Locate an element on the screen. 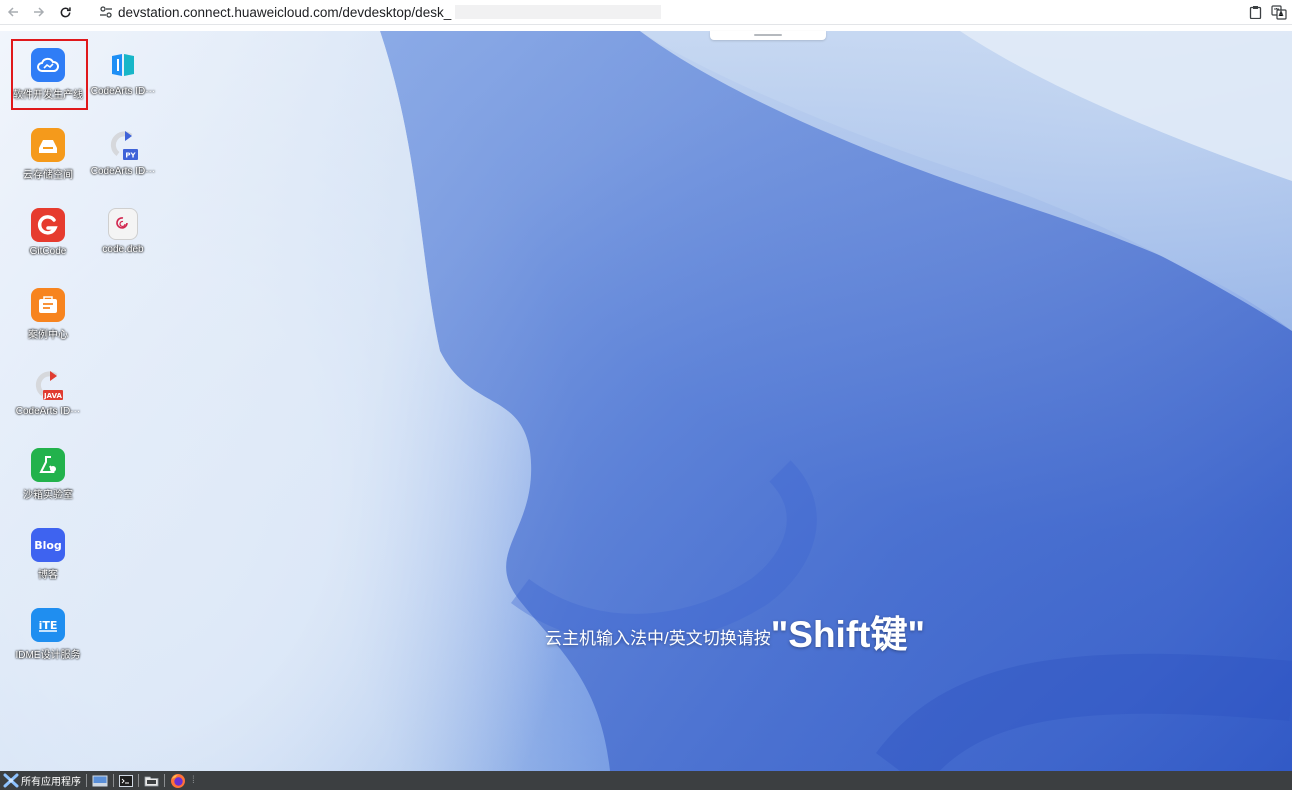 Image resolution: width=1292 pixels, height=790 pixels. svg-text: PY is located at coordinates (130, 156).